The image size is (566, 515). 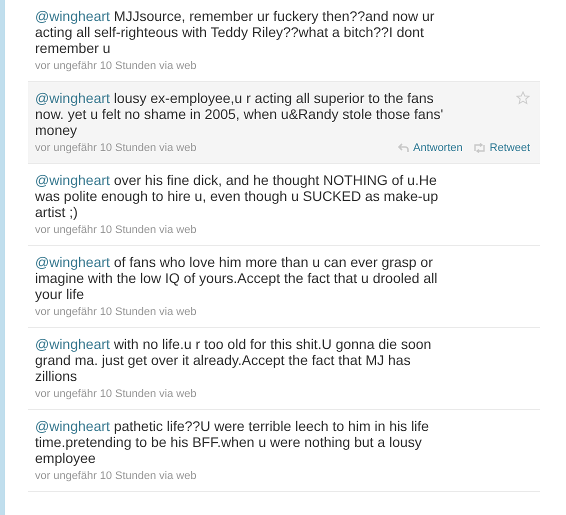 I want to click on retweet-icon, so click(x=479, y=148).